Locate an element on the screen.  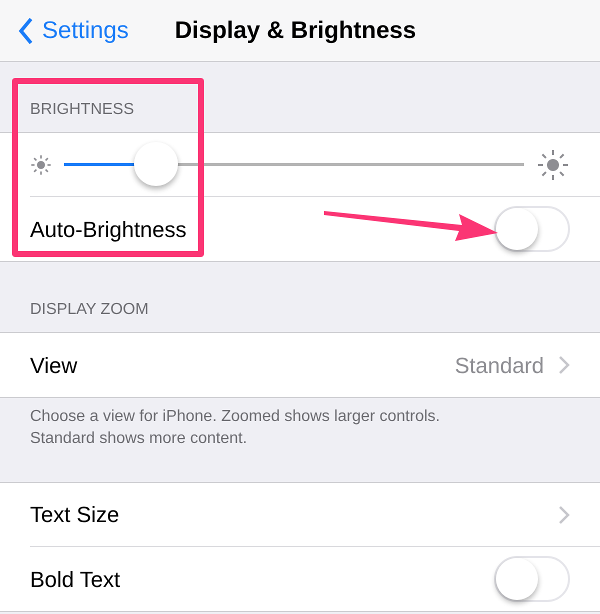
setting-label: Text Size is located at coordinates (75, 515).